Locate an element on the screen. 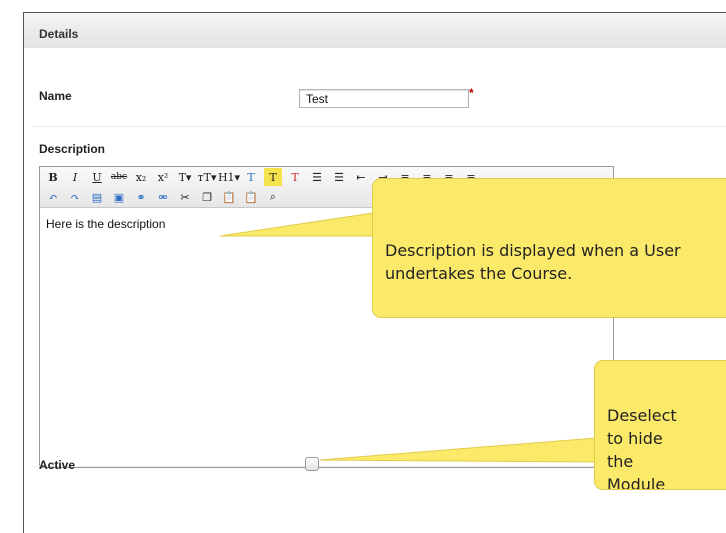 Image resolution: width=726 pixels, height=533 pixels. font-size-icon: тT▾ is located at coordinates (207, 177).